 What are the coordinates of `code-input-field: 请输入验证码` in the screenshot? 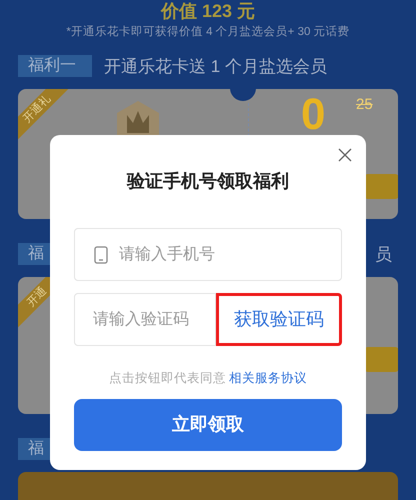 It's located at (145, 319).